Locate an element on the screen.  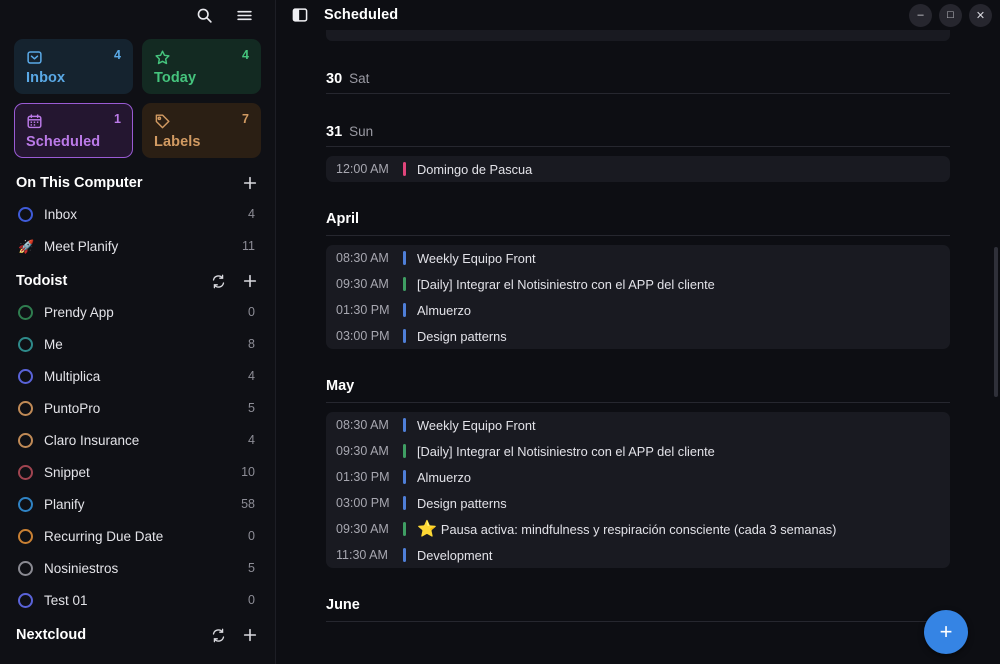
add-task-button: + is located at coordinates (946, 632).